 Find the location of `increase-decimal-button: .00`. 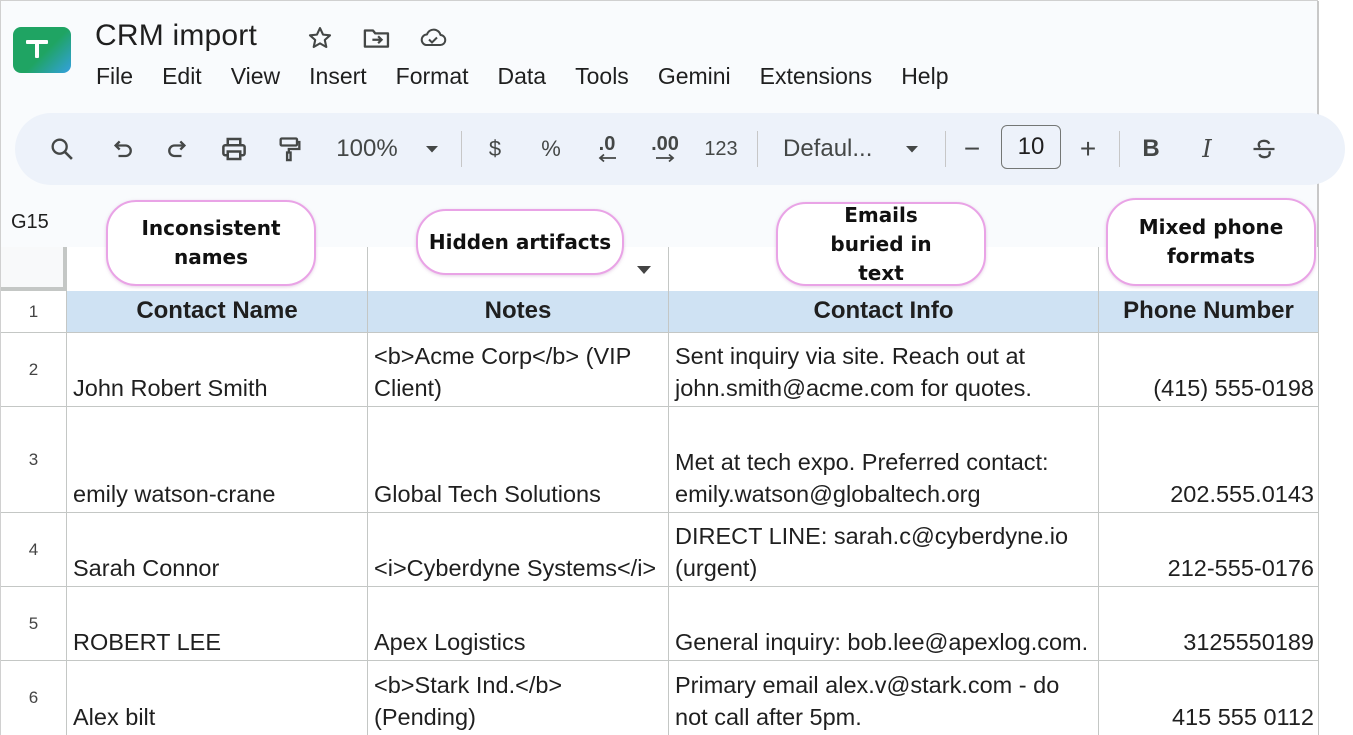

increase-decimal-button: .00 is located at coordinates (665, 149).